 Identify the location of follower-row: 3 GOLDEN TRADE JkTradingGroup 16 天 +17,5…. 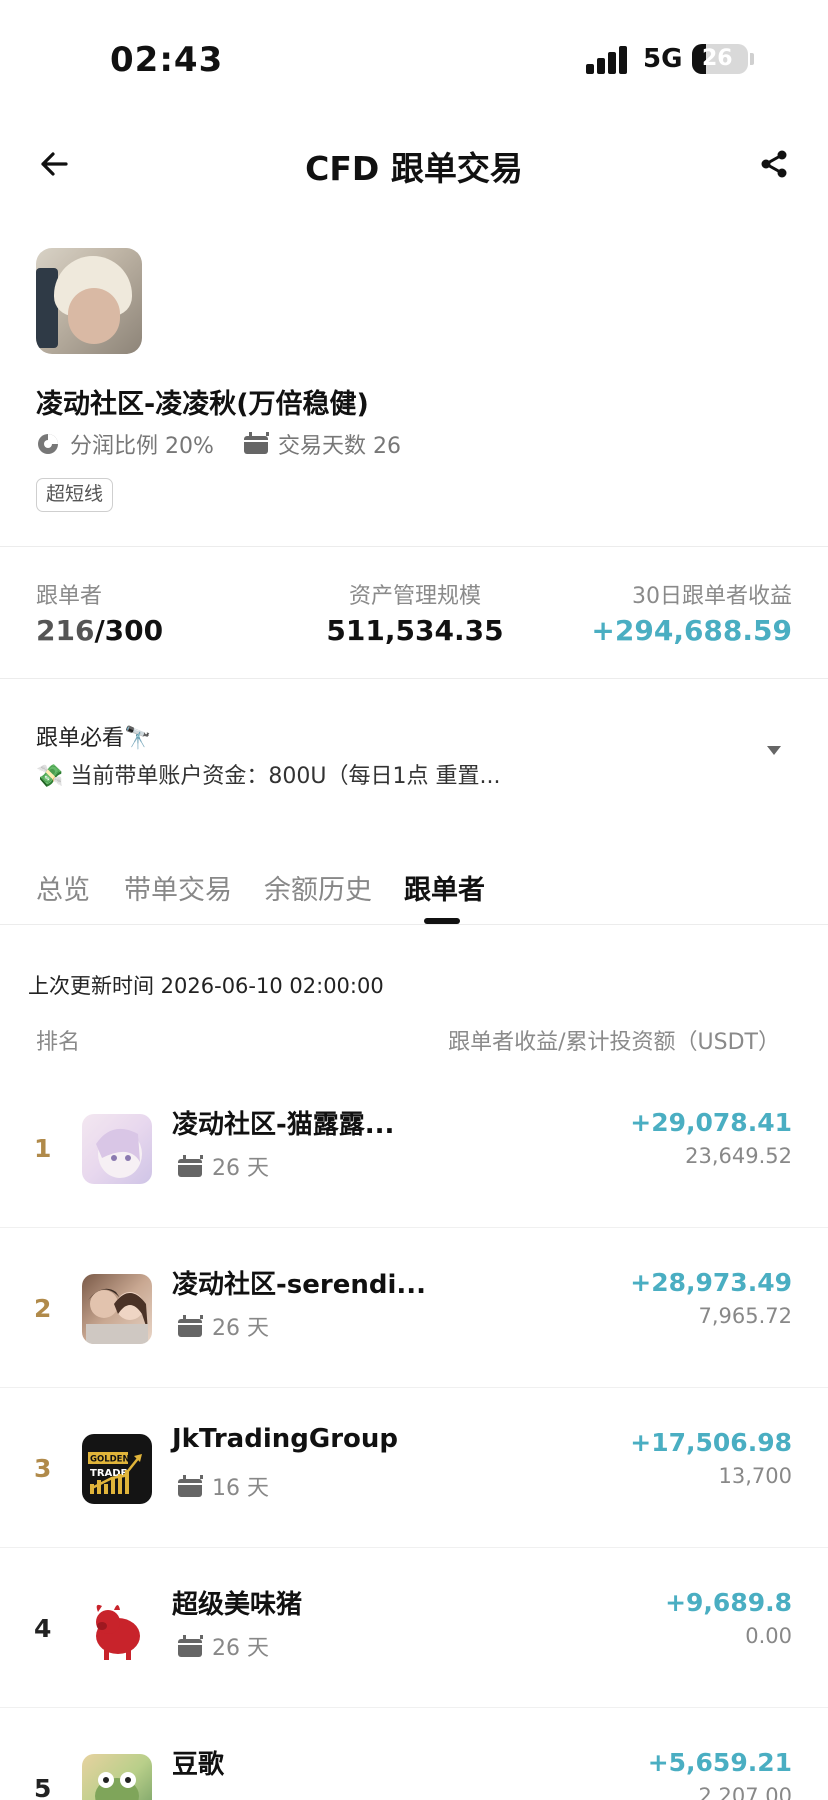
(414, 1468).